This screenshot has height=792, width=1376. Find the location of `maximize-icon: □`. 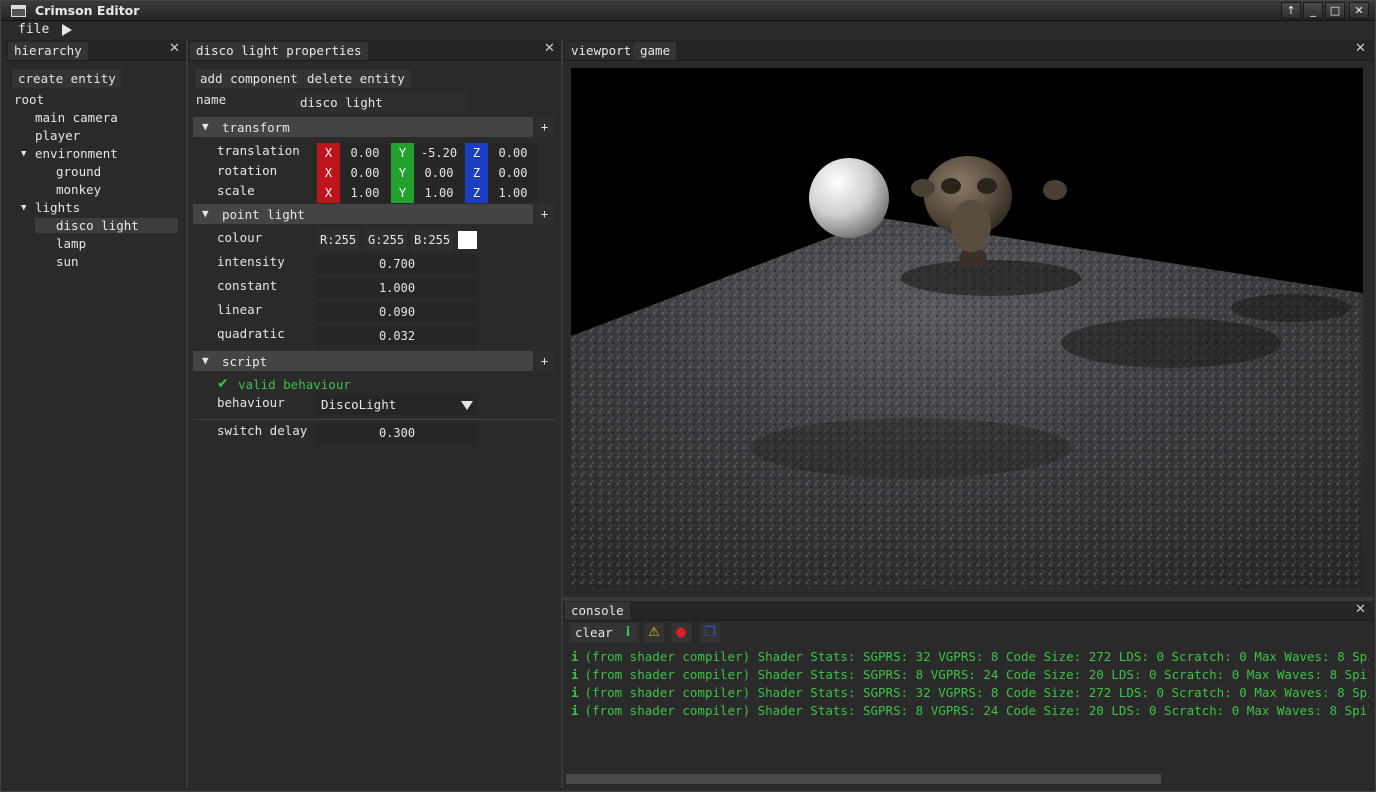

maximize-icon: □ is located at coordinates (1335, 10).